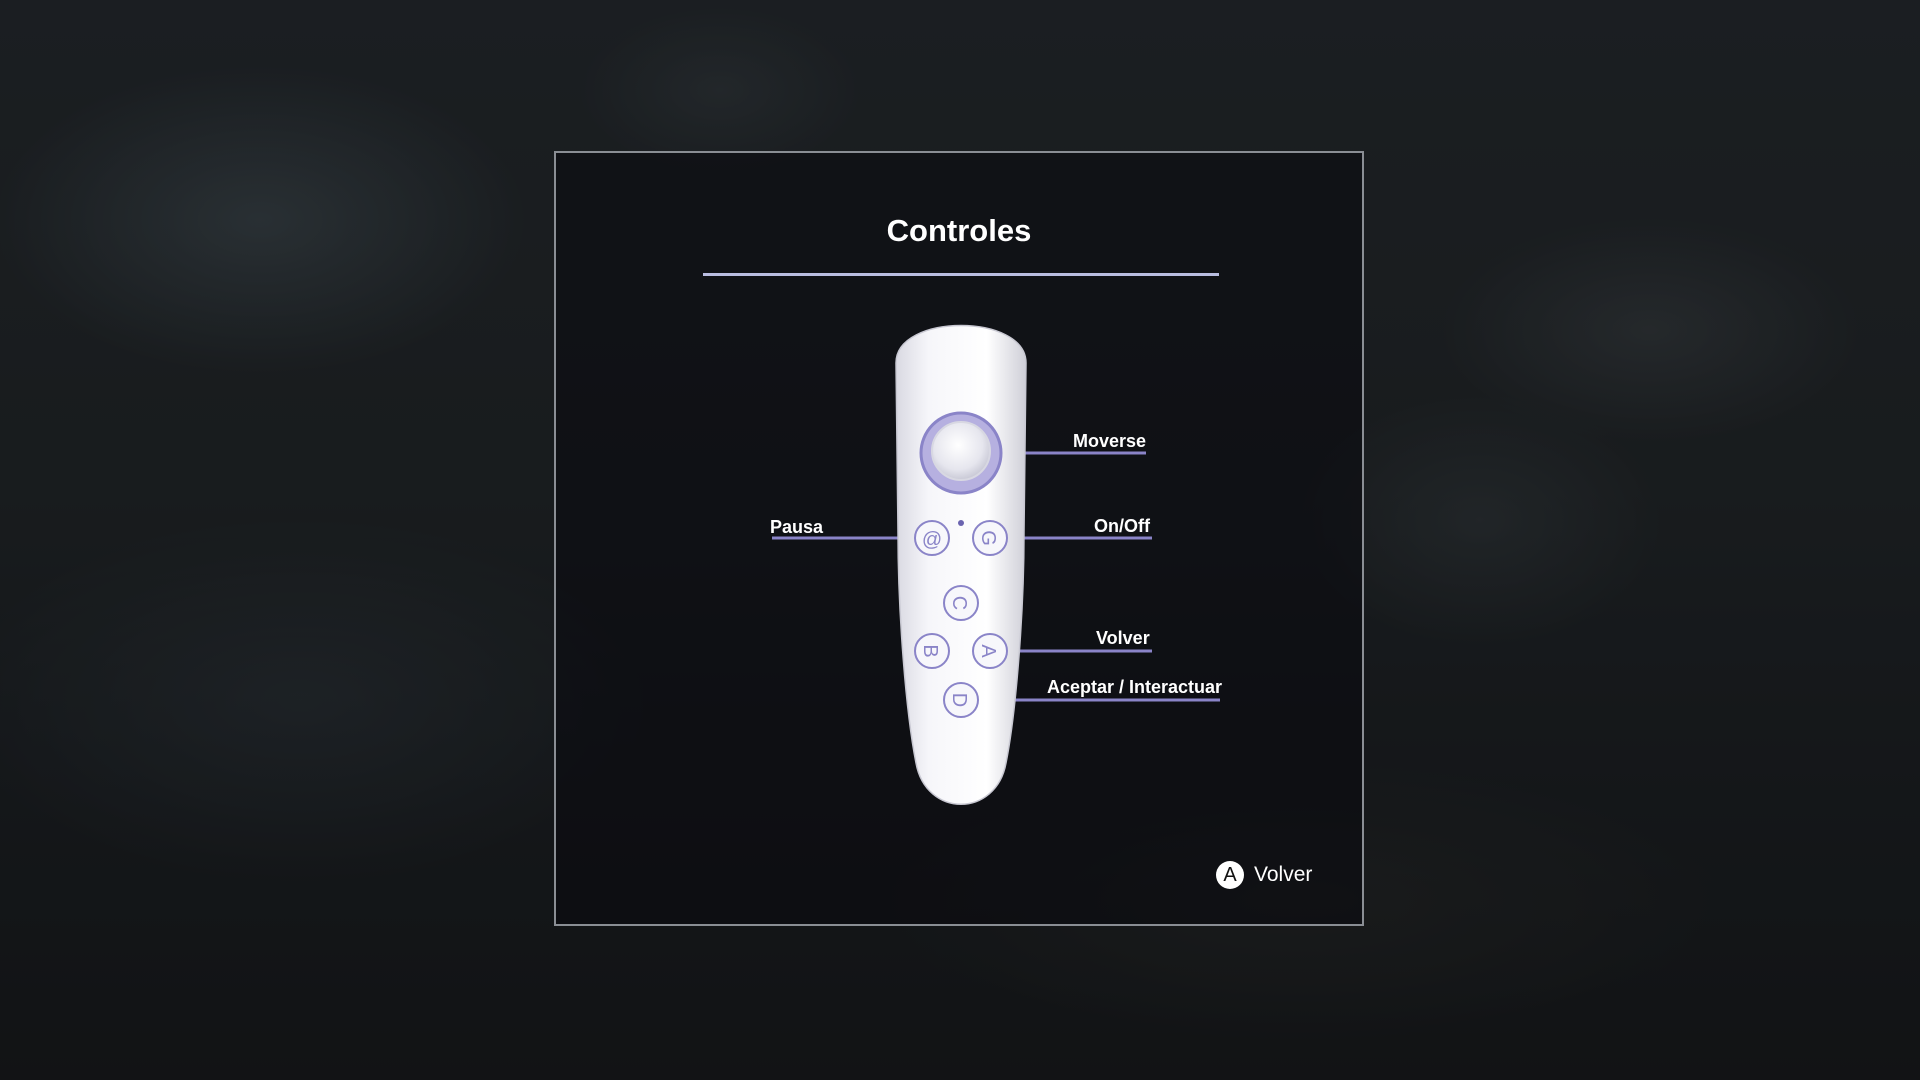 This screenshot has width=1920, height=1080. What do you see at coordinates (961, 564) in the screenshot?
I see `remote-body` at bounding box center [961, 564].